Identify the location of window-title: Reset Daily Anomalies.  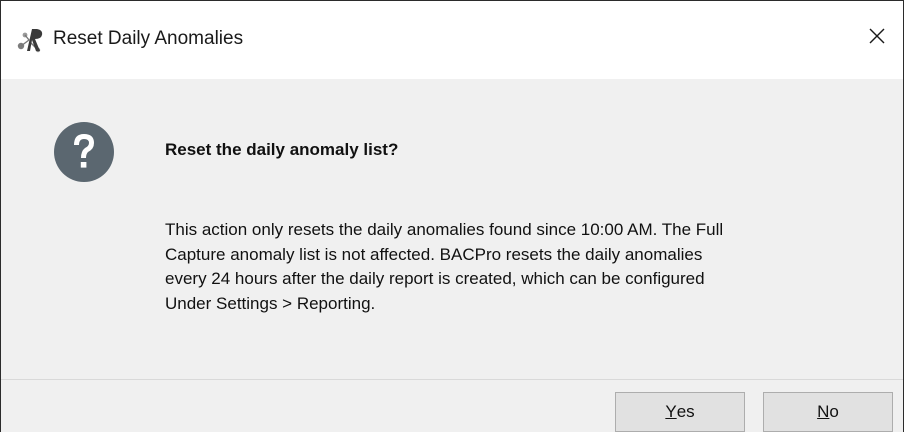
(148, 38).